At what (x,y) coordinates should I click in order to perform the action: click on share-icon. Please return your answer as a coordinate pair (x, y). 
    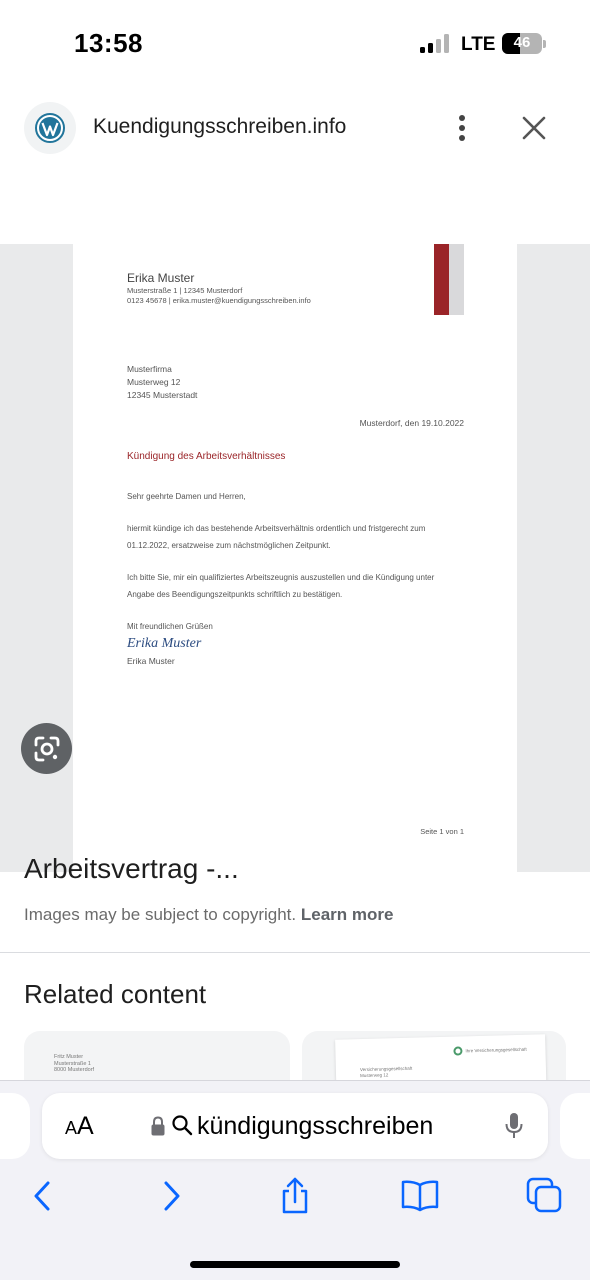
    Looking at the image, I should click on (295, 1195).